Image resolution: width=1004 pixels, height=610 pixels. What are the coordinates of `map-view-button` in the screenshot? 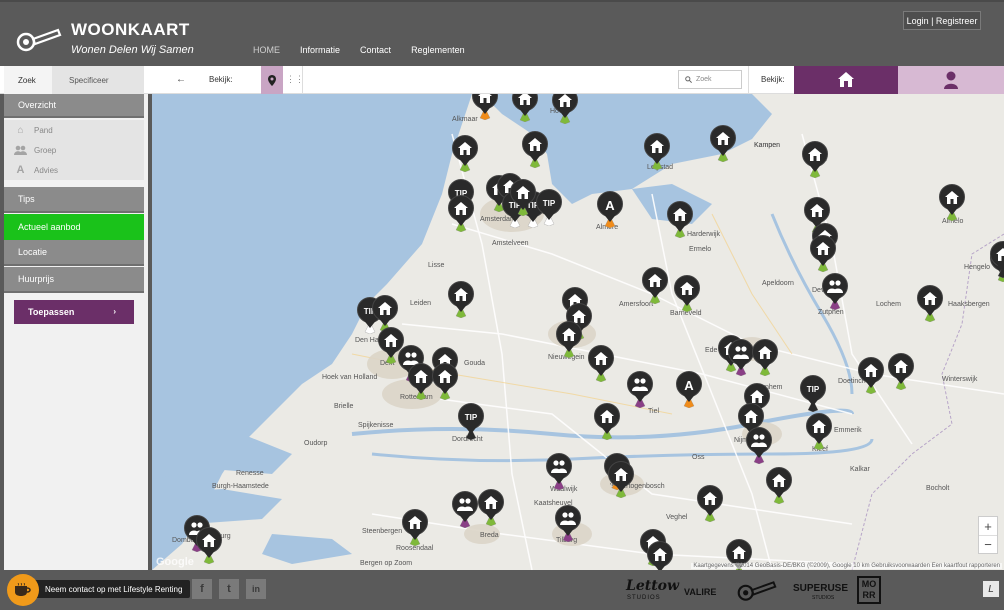 It's located at (272, 80).